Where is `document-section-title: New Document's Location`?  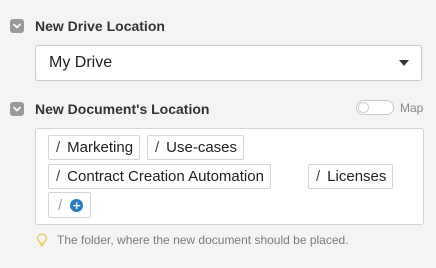 document-section-title: New Document's Location is located at coordinates (122, 109).